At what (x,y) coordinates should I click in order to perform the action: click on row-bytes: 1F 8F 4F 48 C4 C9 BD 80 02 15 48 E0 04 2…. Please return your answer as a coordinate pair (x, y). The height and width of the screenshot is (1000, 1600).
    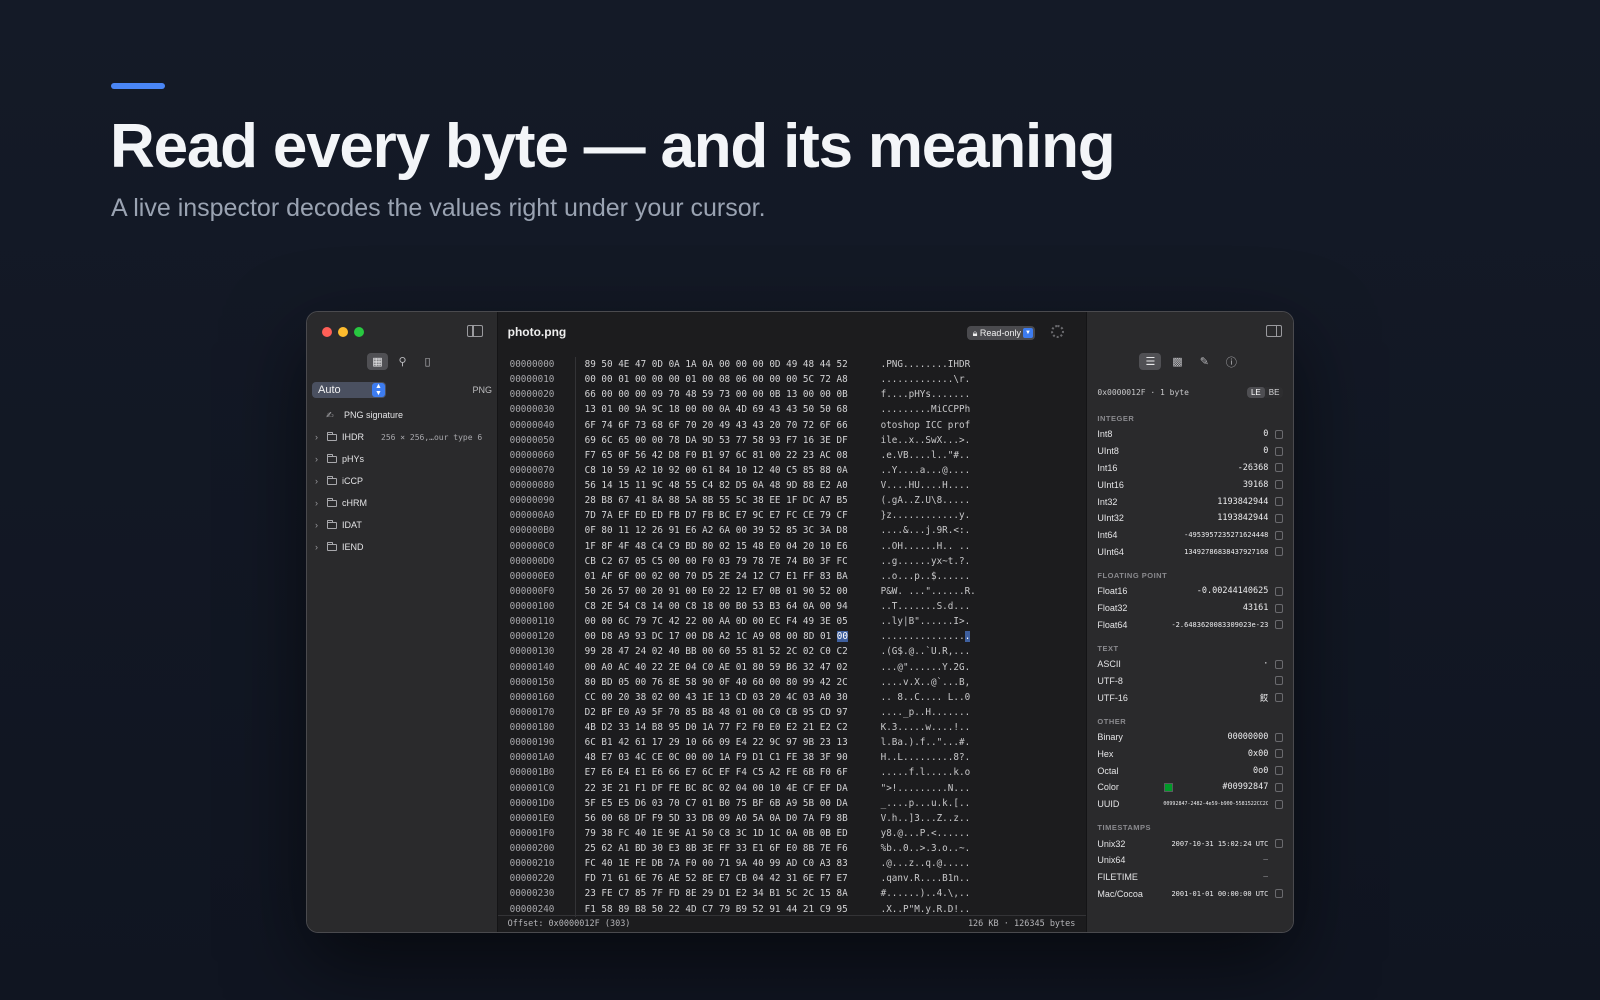
    Looking at the image, I should click on (724, 546).